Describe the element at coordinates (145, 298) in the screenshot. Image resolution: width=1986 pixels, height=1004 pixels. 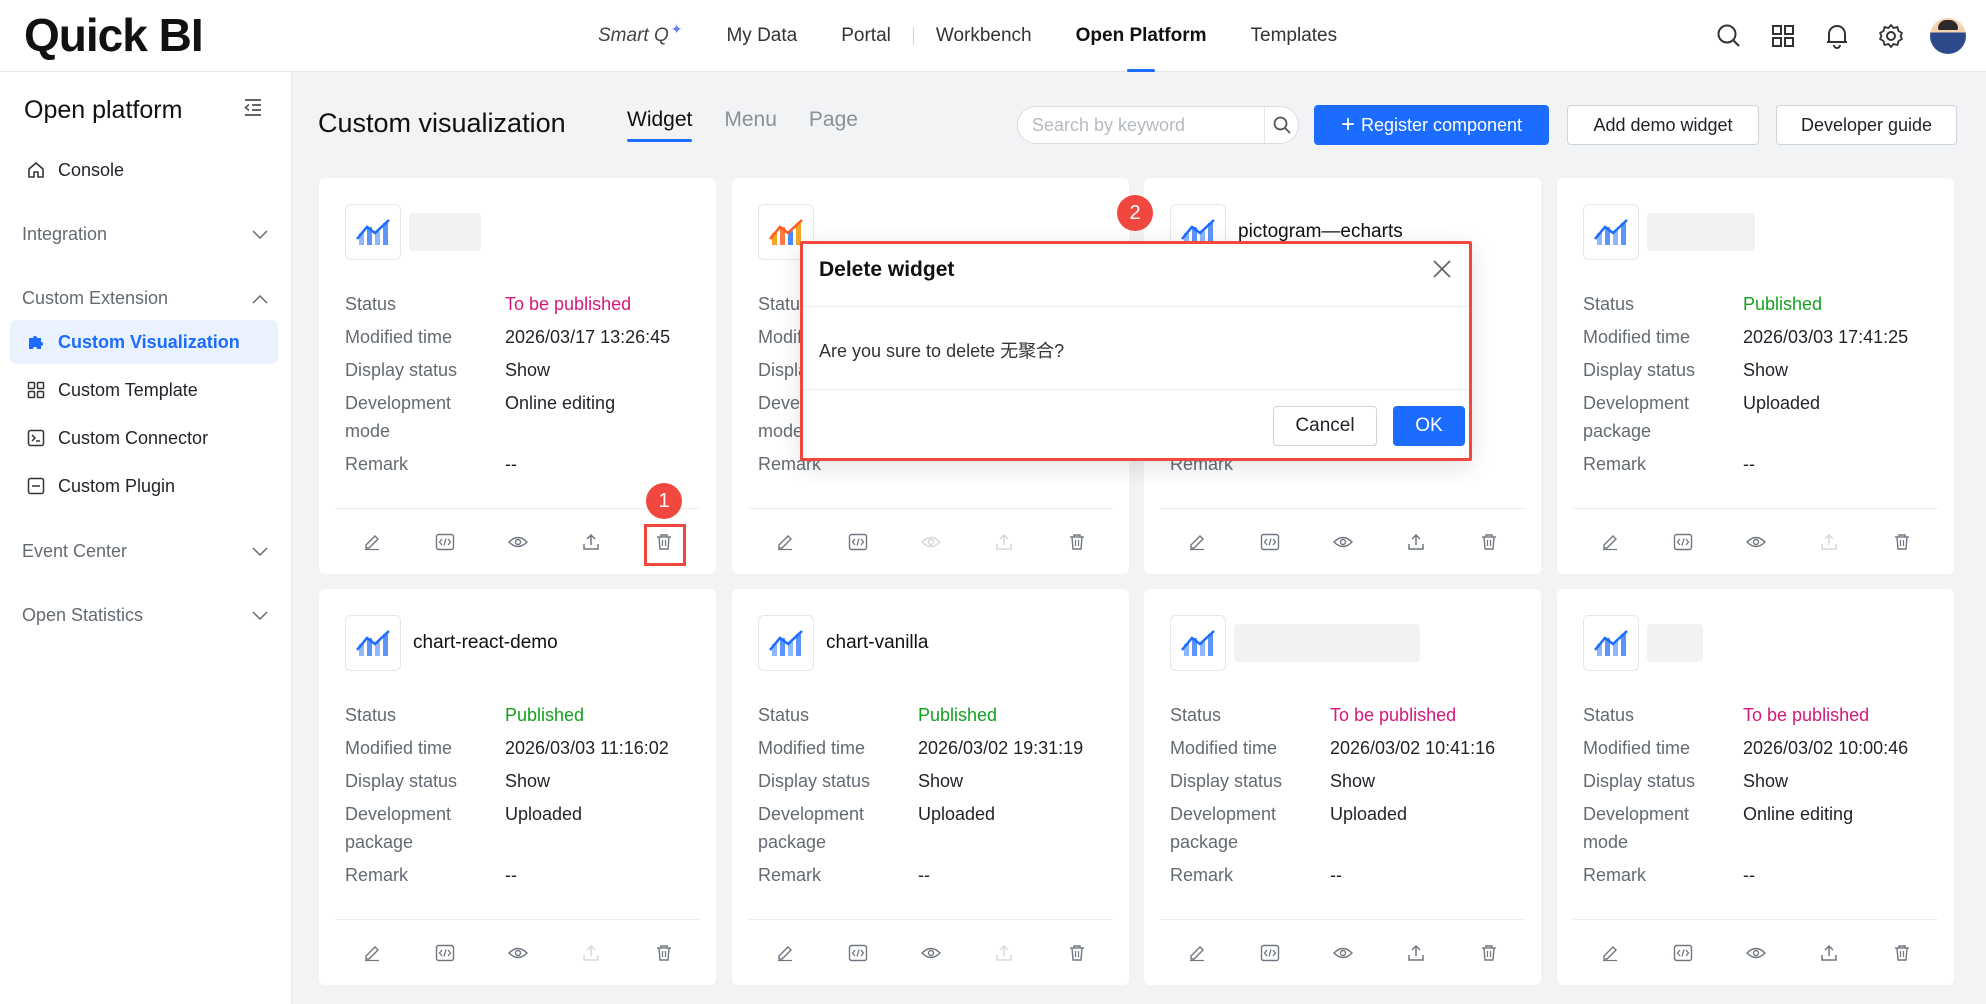
I see `sidebar-group-custom-extension: Custom Extension` at that location.